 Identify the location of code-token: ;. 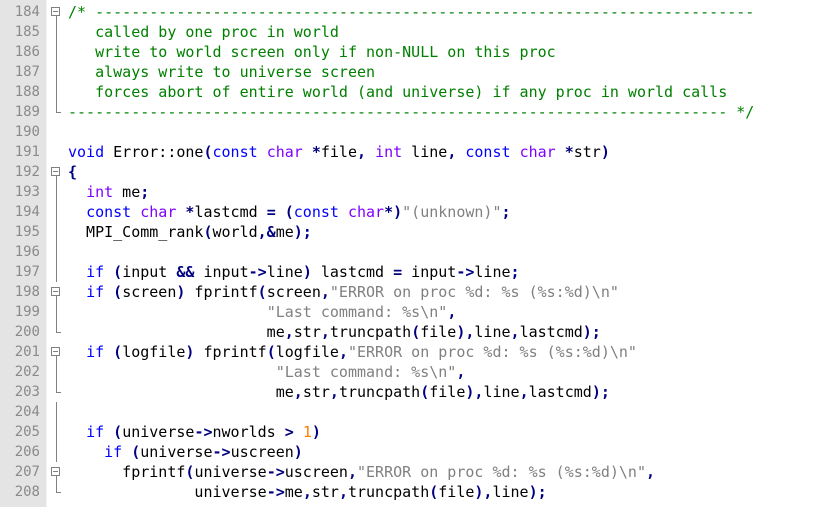
(515, 272).